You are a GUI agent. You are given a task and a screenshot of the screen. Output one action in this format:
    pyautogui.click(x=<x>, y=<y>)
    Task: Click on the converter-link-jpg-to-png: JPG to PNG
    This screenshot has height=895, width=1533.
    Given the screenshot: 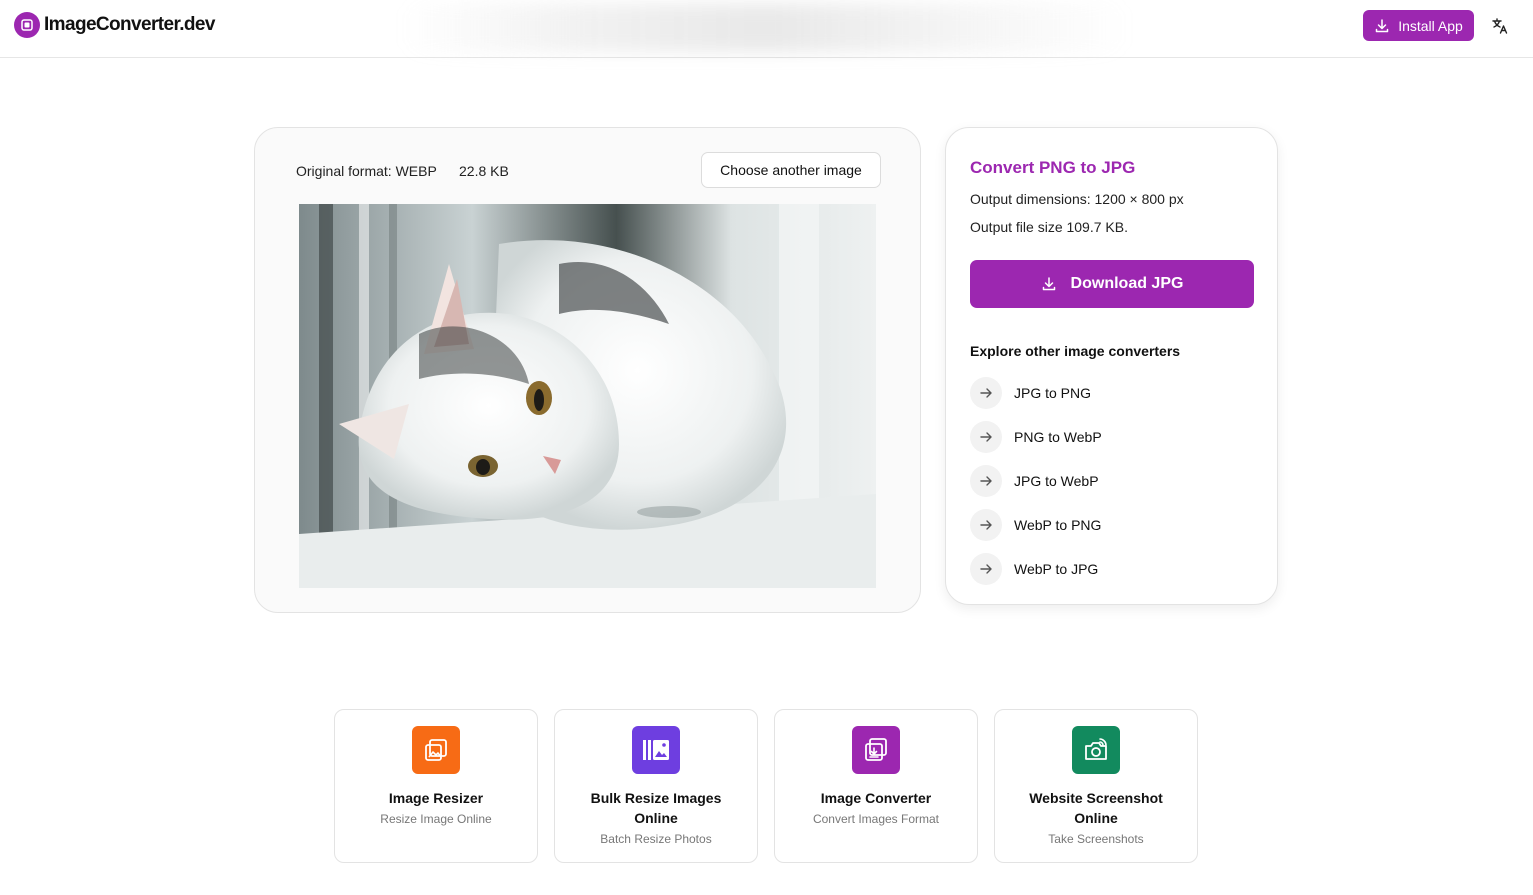 What is the action you would take?
    pyautogui.click(x=1036, y=393)
    